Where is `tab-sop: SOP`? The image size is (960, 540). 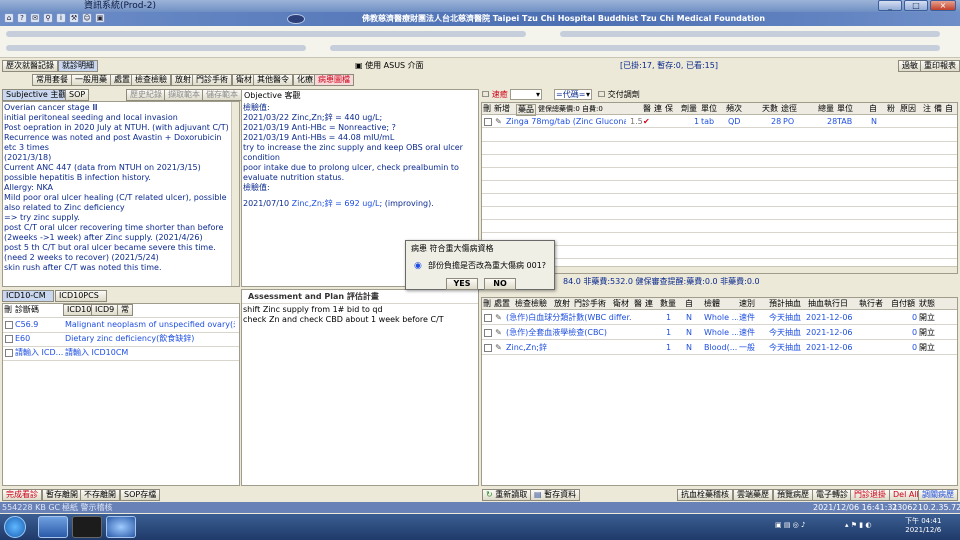 tab-sop: SOP is located at coordinates (77, 95).